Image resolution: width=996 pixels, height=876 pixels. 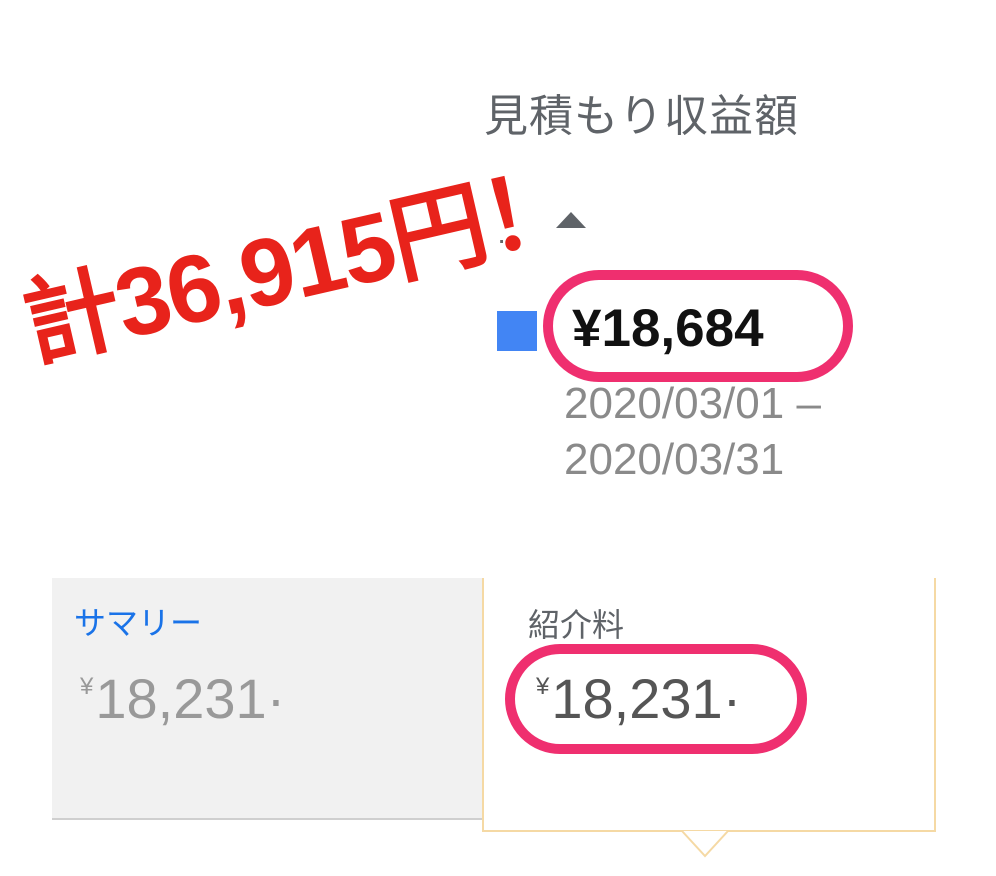 What do you see at coordinates (692, 432) in the screenshot?
I see `date-range: 2020/03/01 – 2020/03/31` at bounding box center [692, 432].